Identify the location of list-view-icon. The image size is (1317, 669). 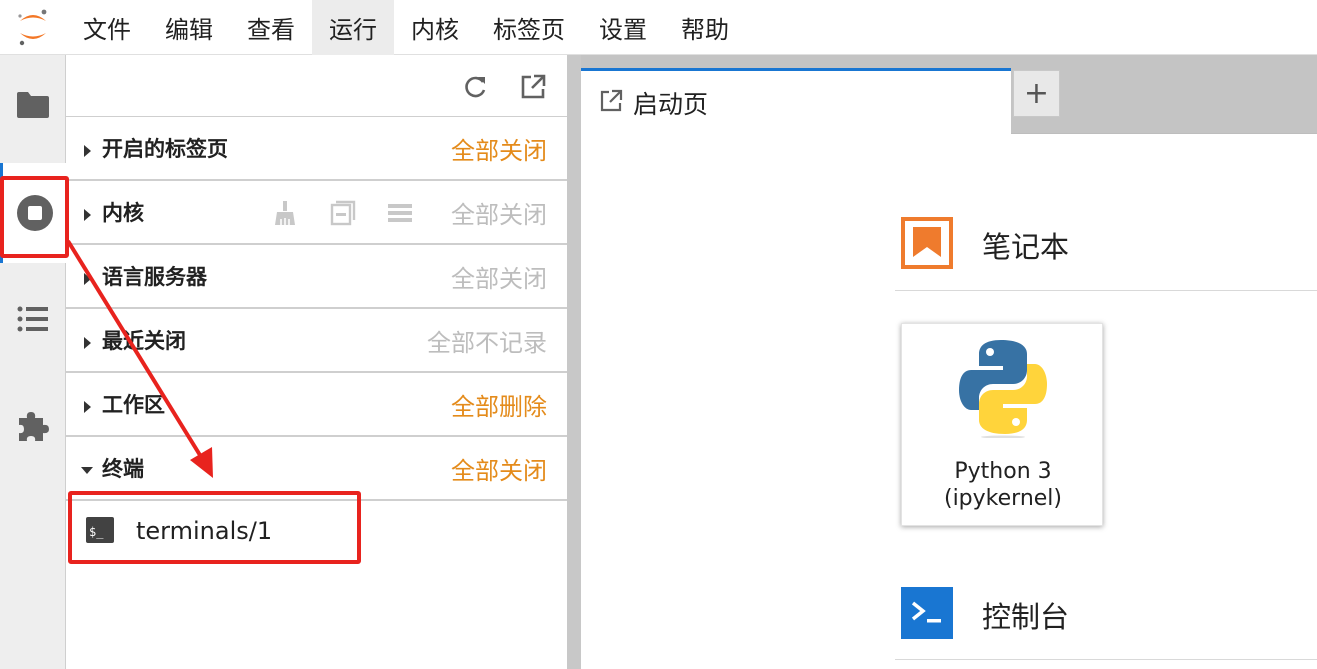
(400, 213).